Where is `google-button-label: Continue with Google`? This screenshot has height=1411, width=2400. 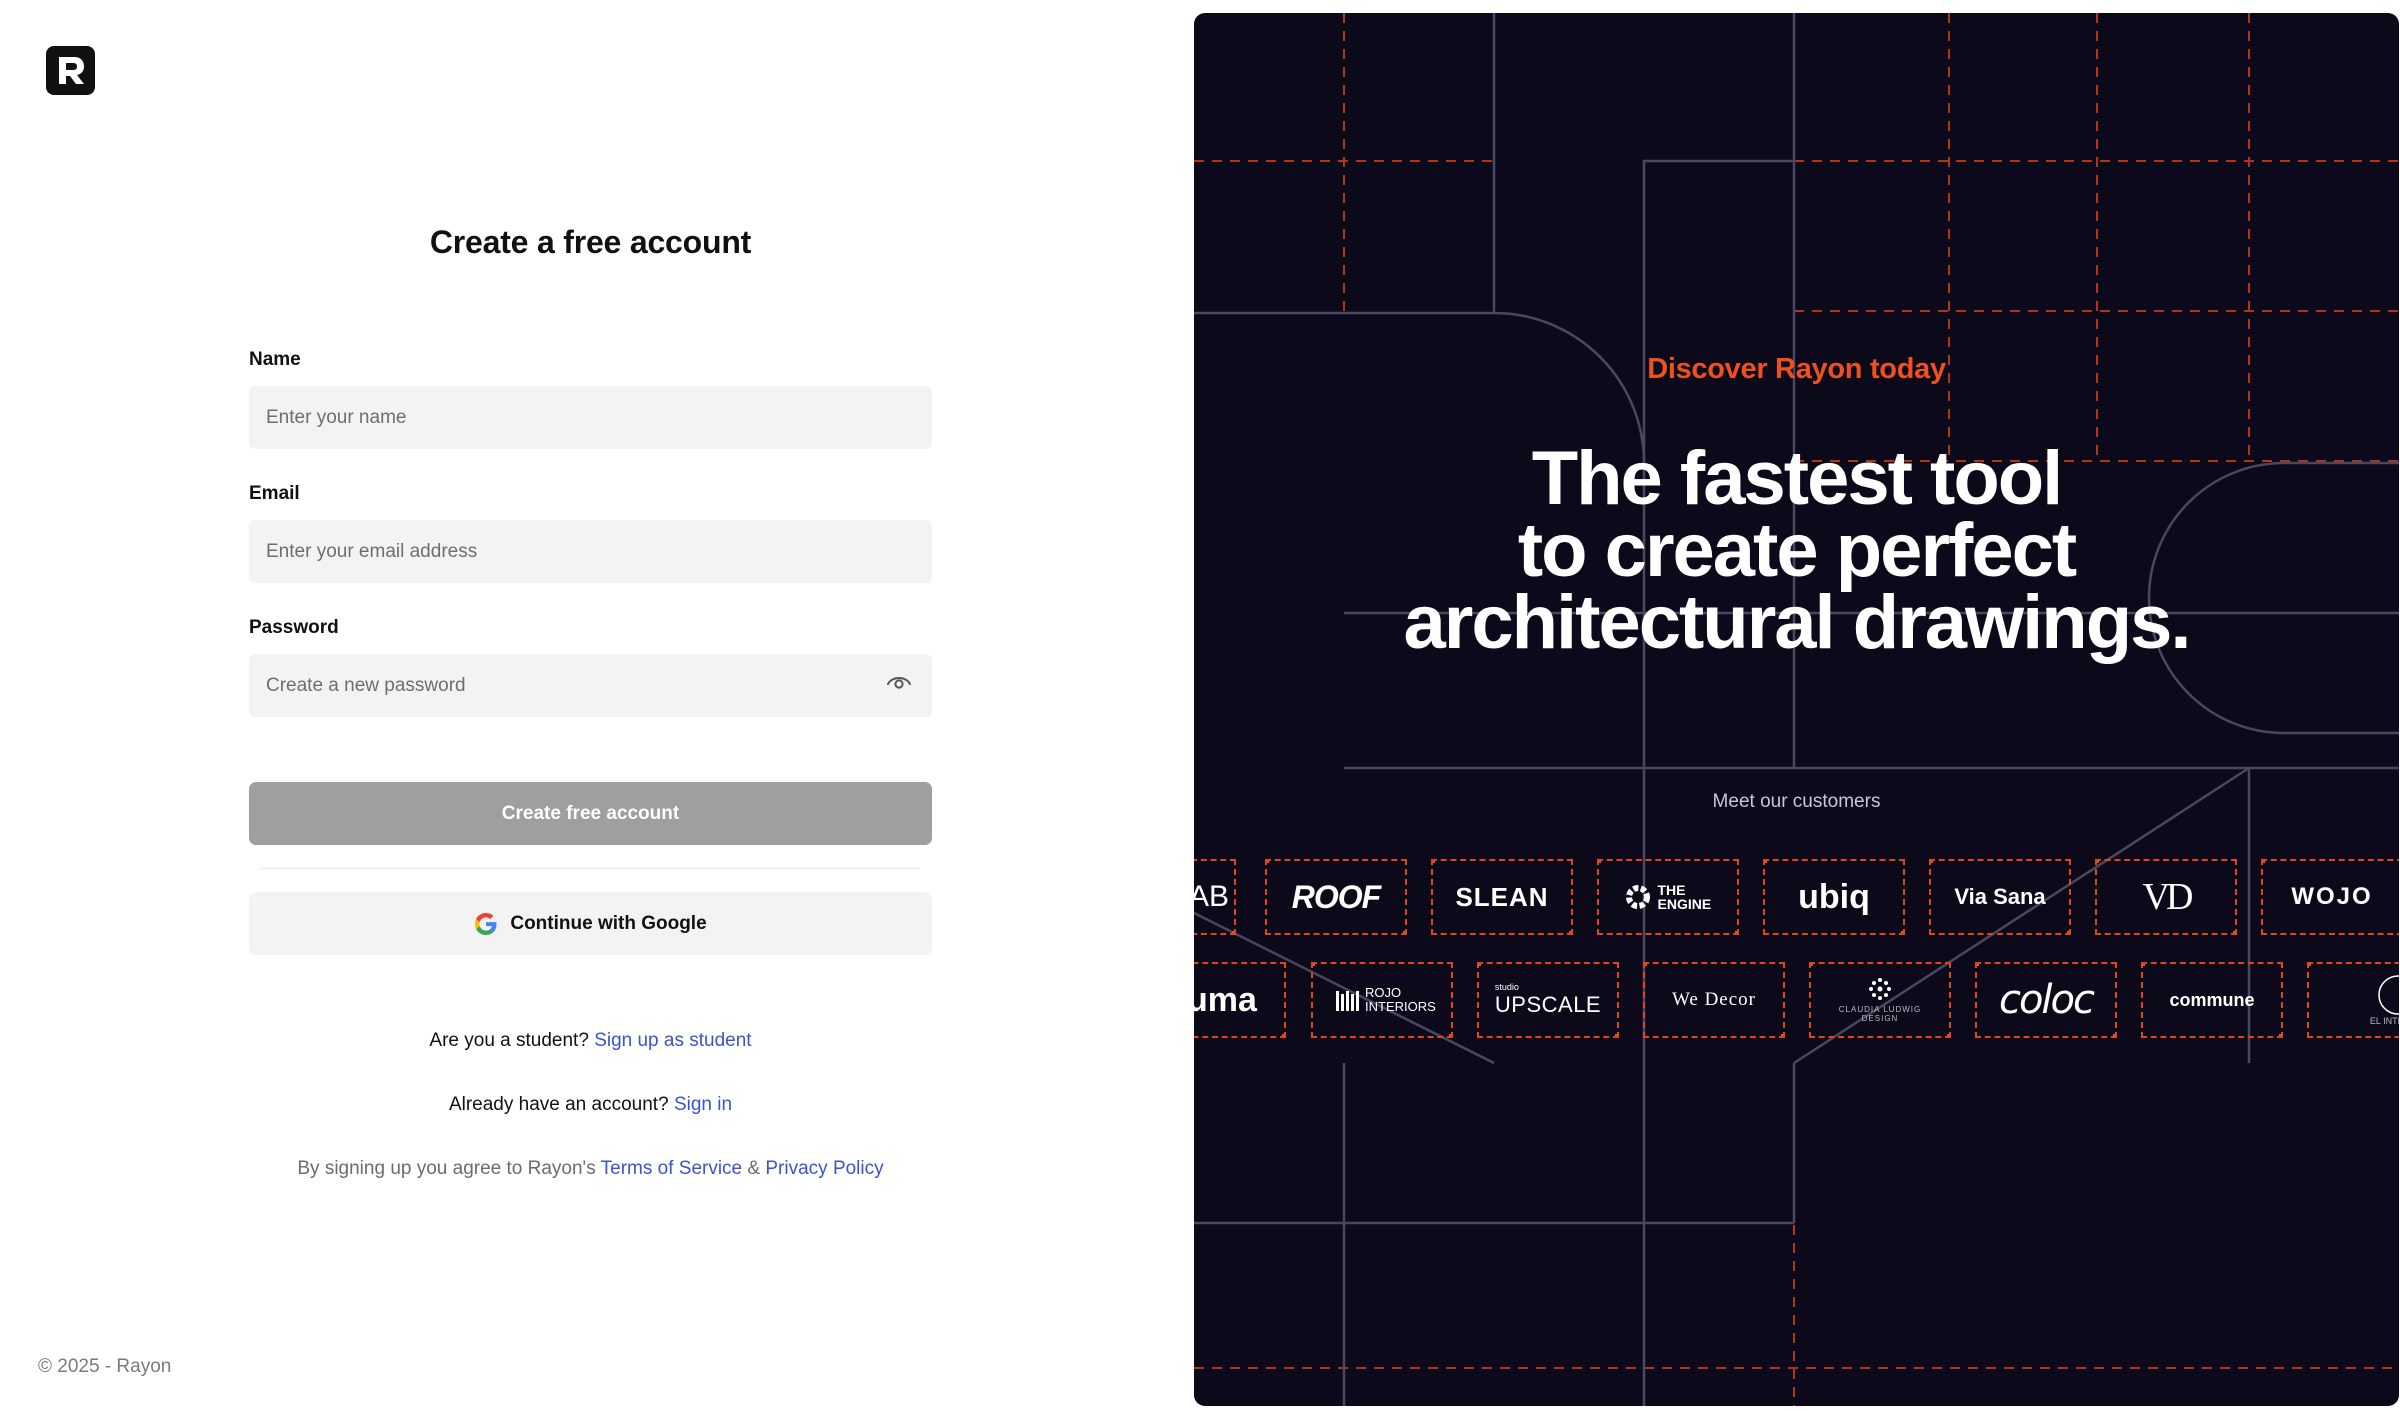 google-button-label: Continue with Google is located at coordinates (608, 923).